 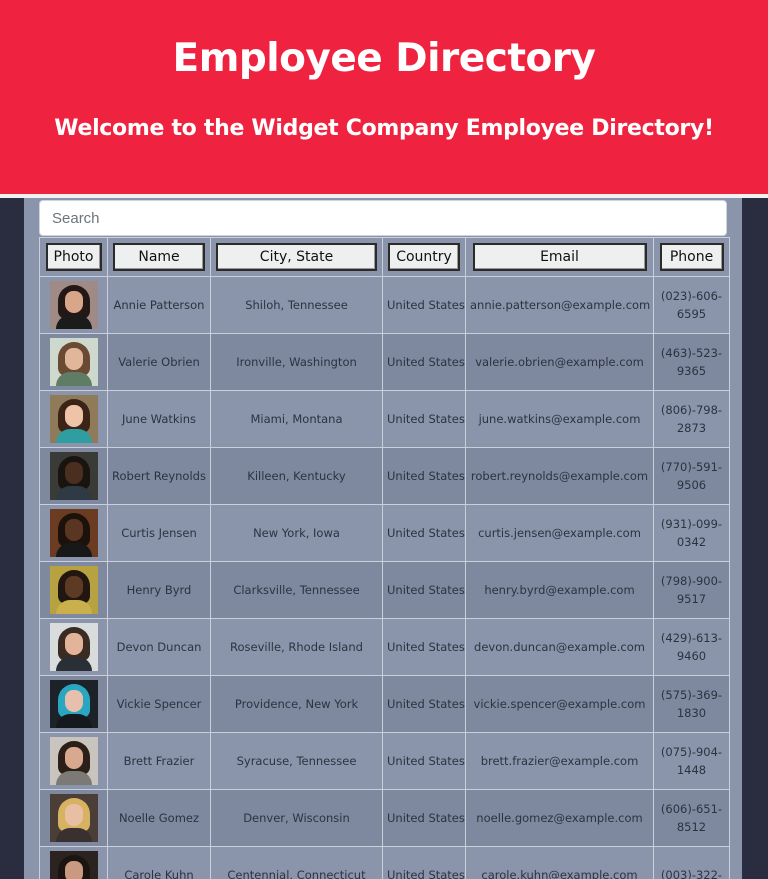 I want to click on employee-phone: (003)-322-, so click(x=691, y=862).